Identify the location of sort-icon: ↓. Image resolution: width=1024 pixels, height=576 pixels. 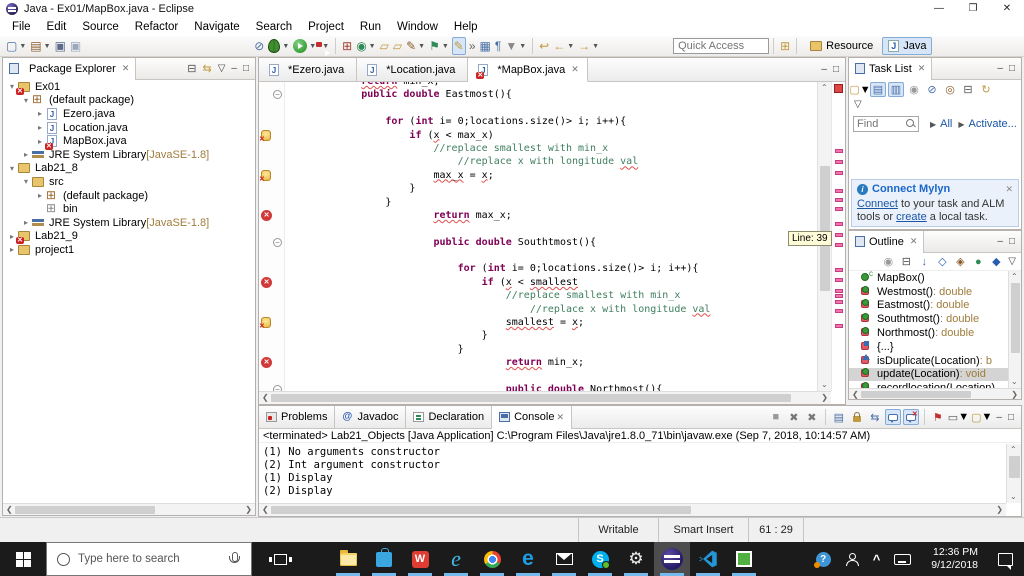
(924, 261).